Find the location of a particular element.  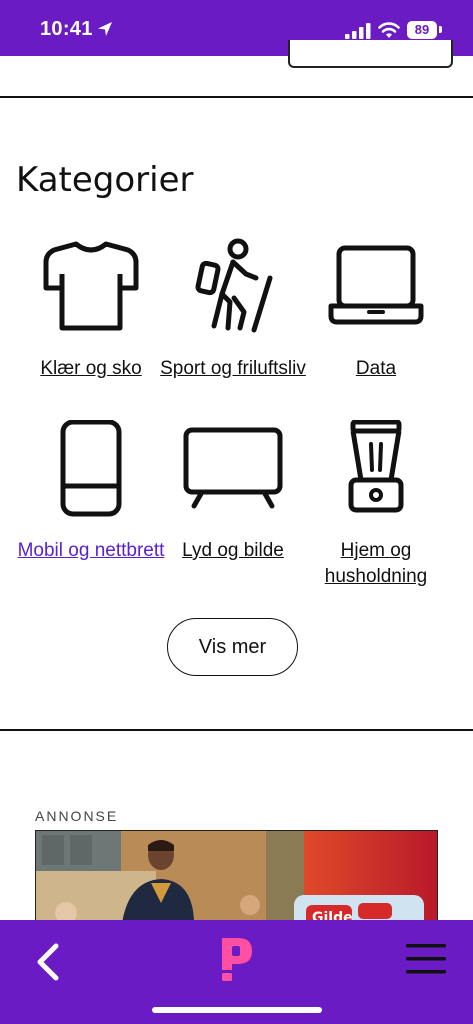

section-title: Kategorier is located at coordinates (105, 180).